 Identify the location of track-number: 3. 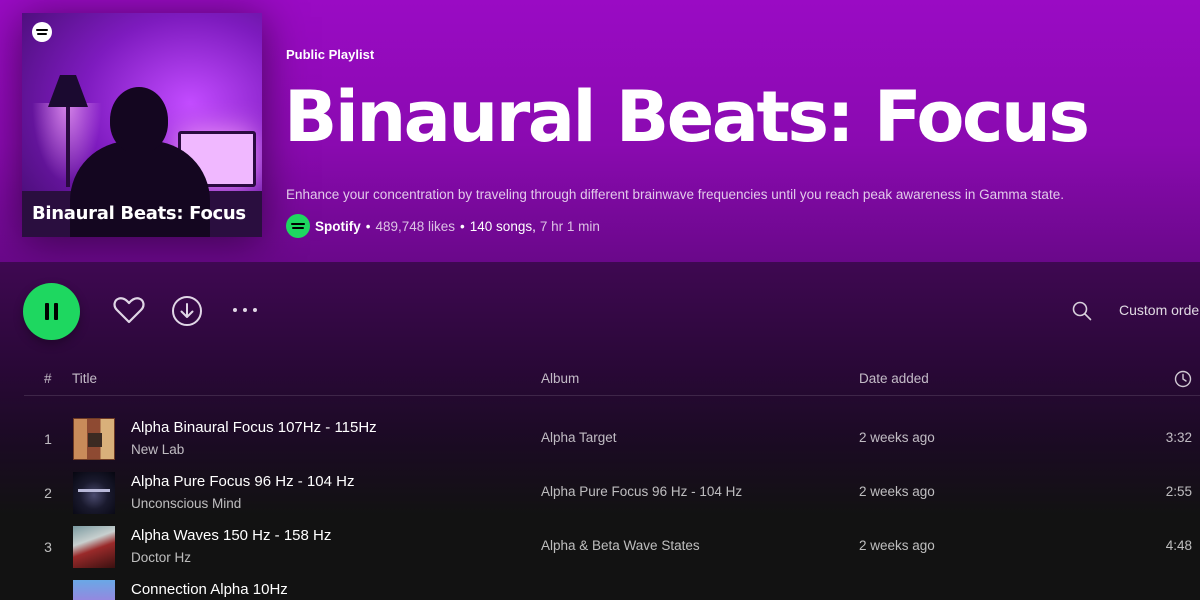
(48, 547).